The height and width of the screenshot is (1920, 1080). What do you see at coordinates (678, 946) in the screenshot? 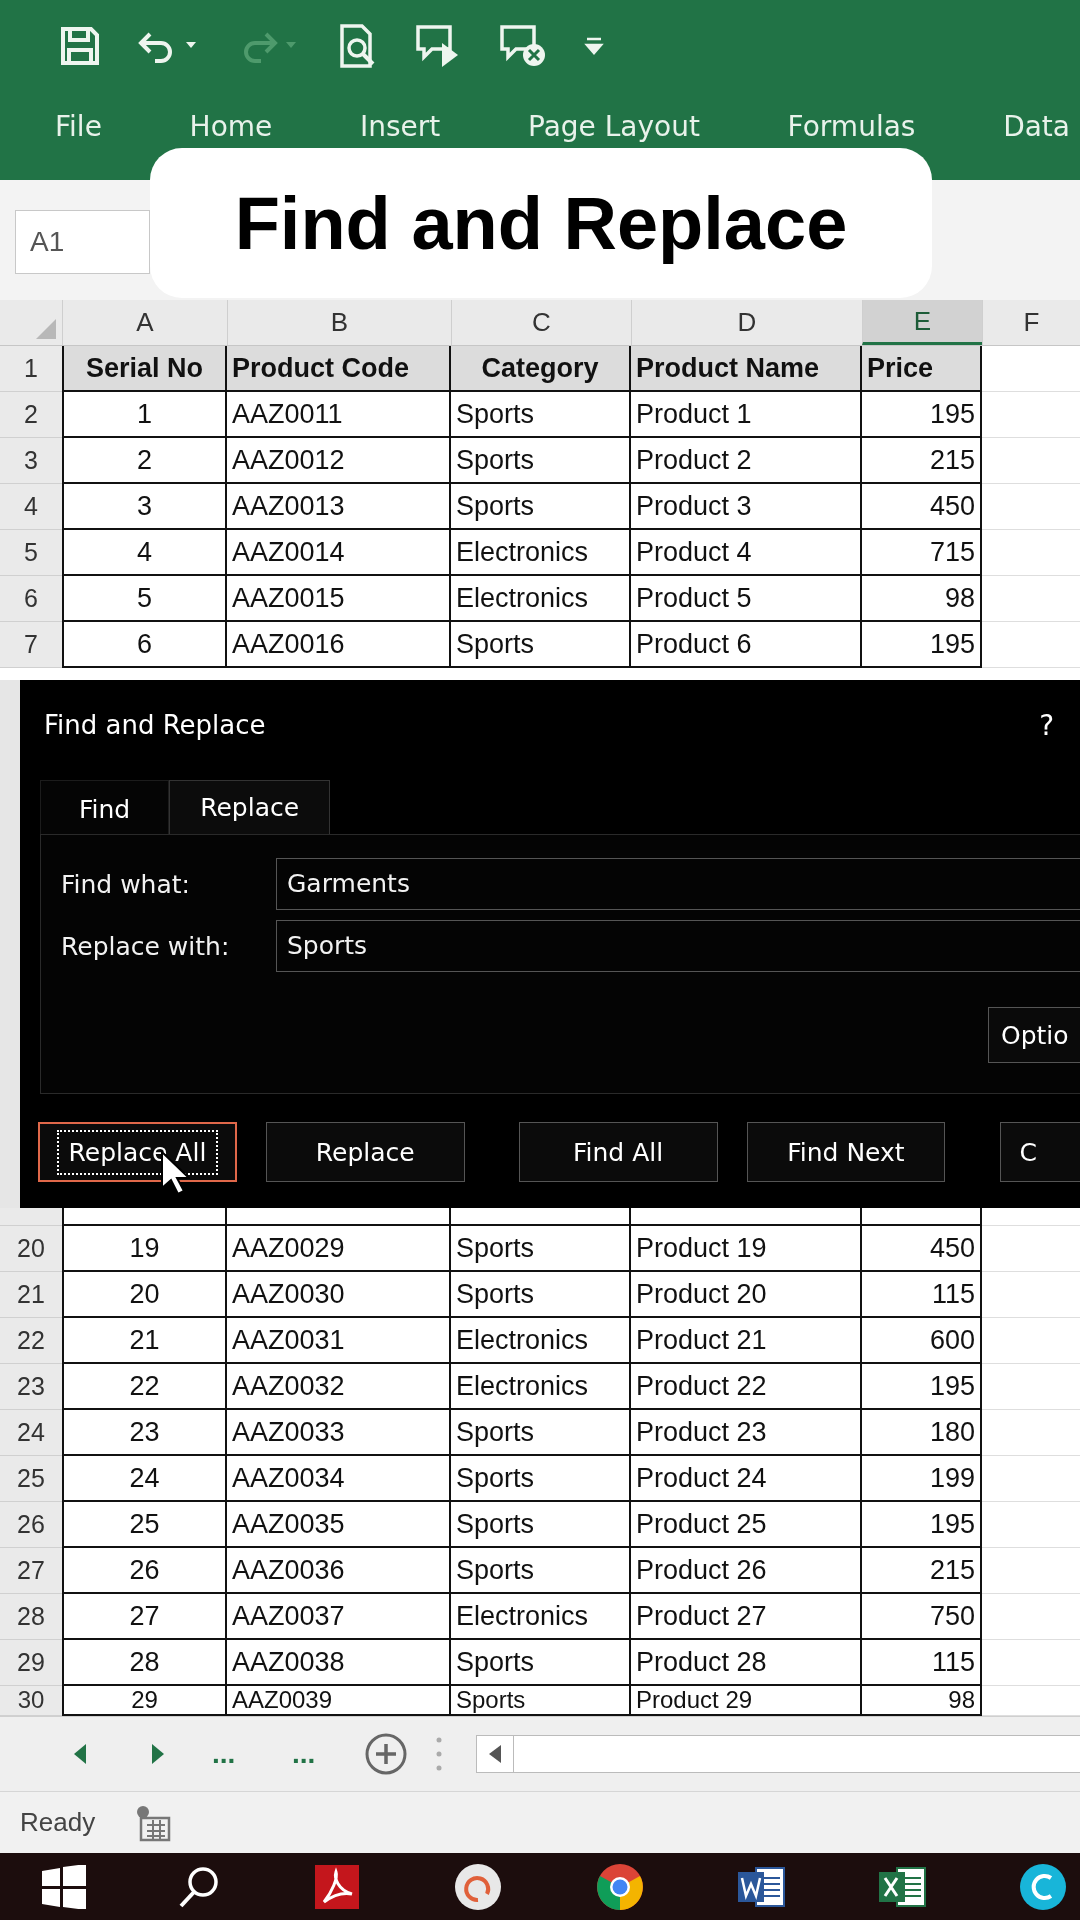
I see `input-field: Sports` at bounding box center [678, 946].